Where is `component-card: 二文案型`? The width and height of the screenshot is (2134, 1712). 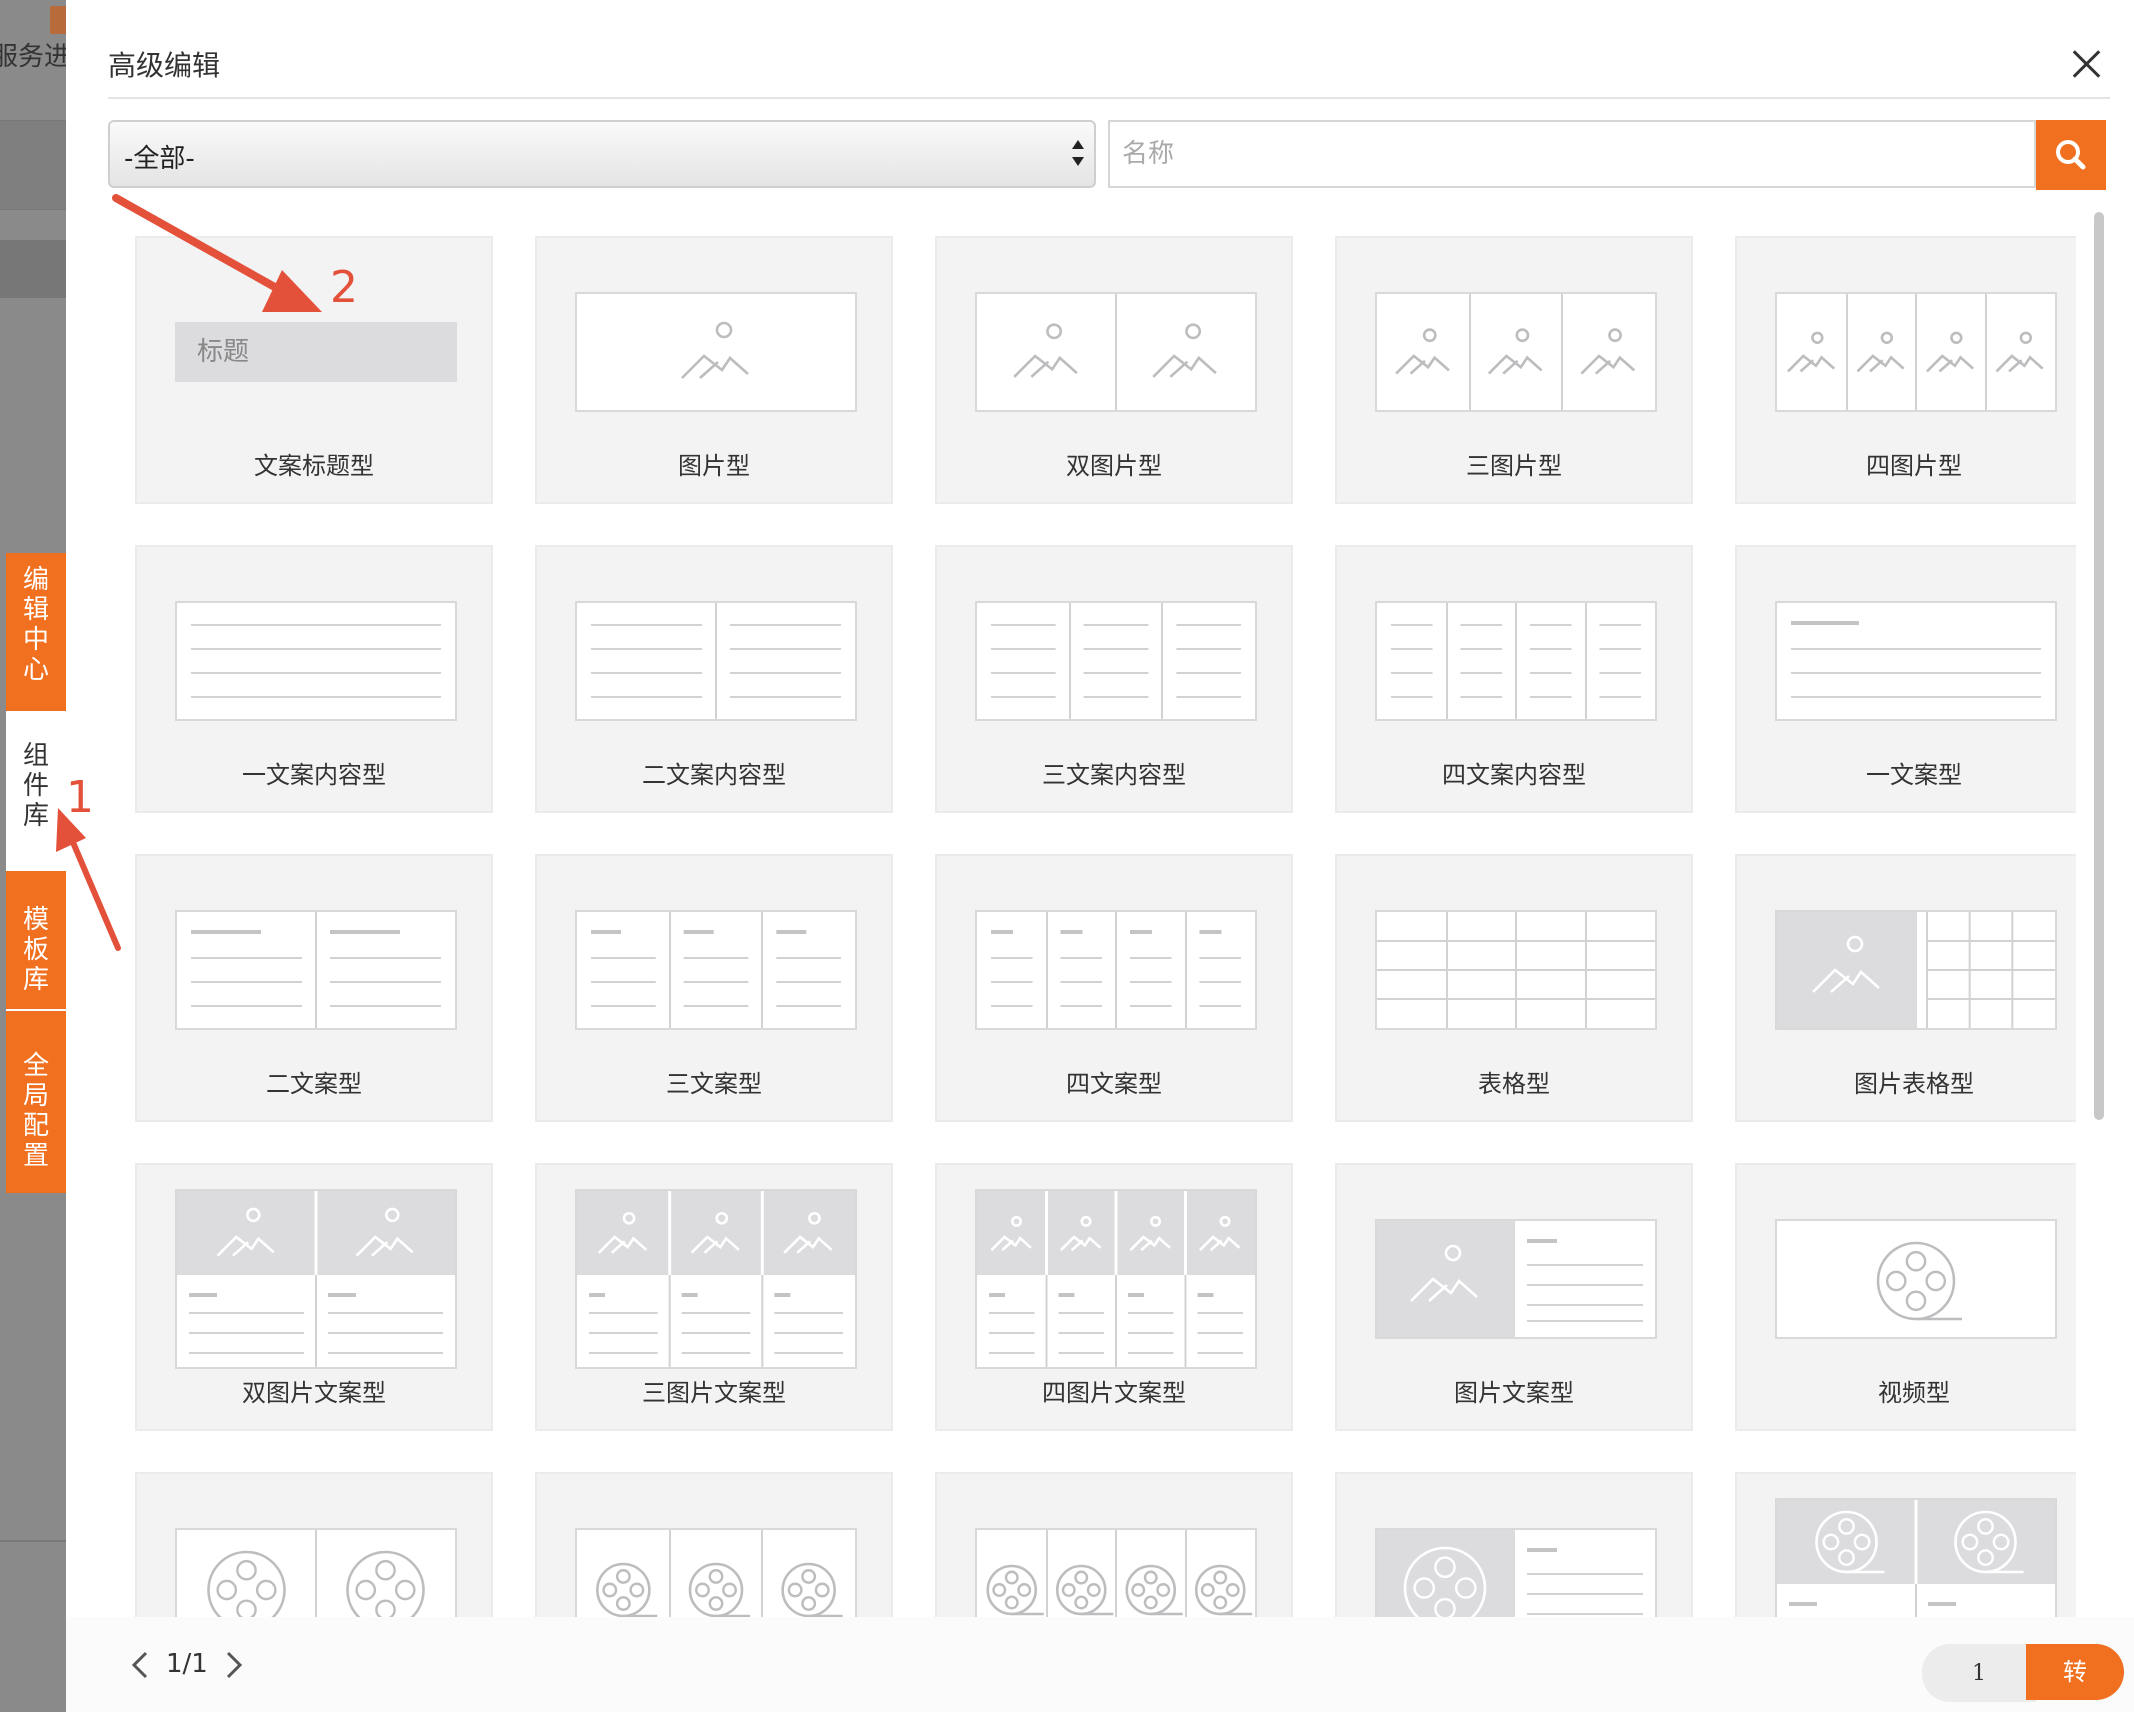
component-card: 二文案型 is located at coordinates (314, 988).